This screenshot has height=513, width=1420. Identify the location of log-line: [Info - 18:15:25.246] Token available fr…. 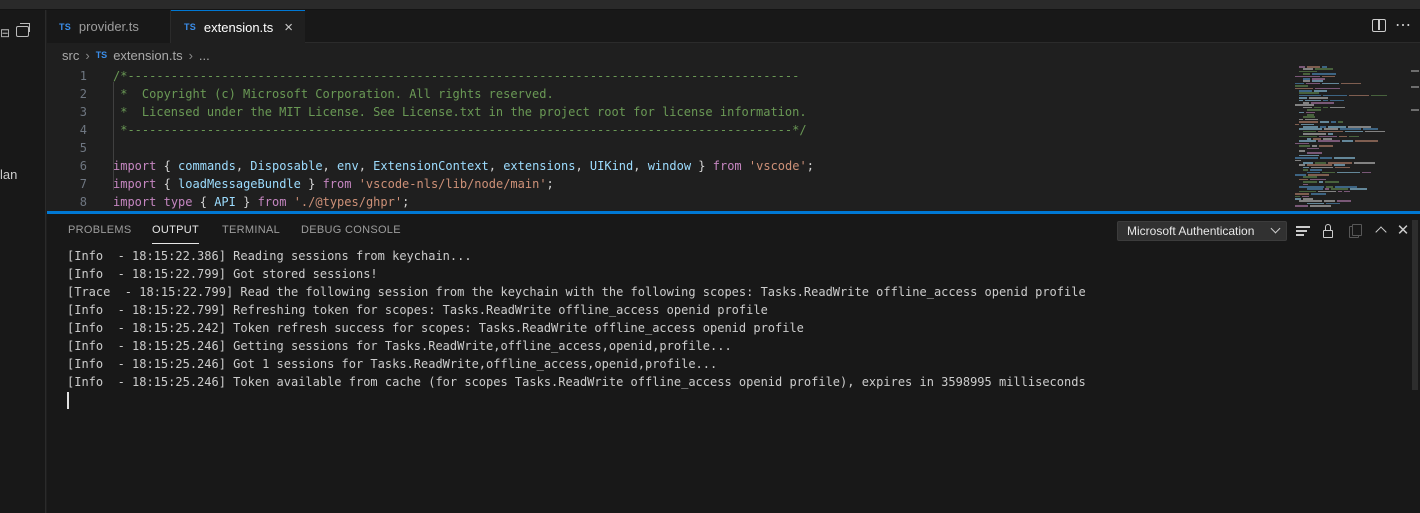
(576, 382).